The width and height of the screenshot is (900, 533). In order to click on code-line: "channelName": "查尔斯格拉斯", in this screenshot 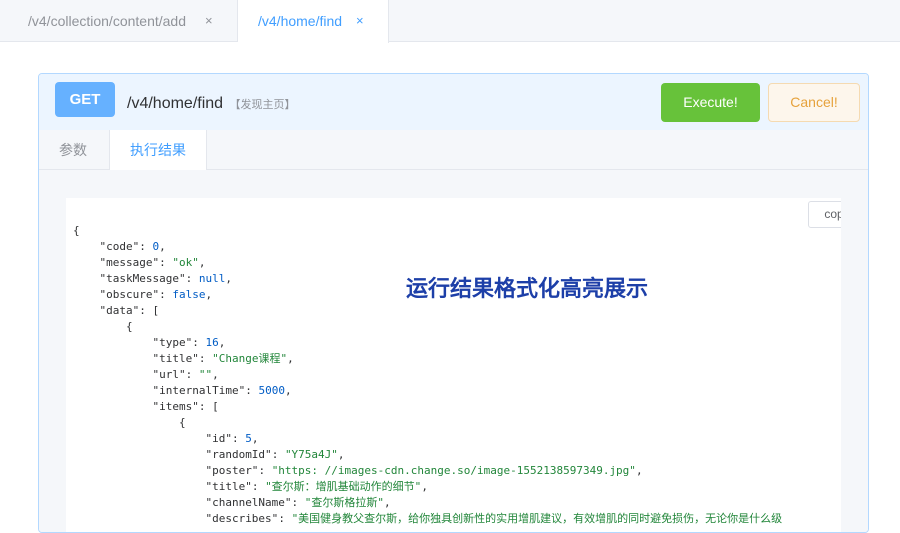, I will do `click(427, 503)`.